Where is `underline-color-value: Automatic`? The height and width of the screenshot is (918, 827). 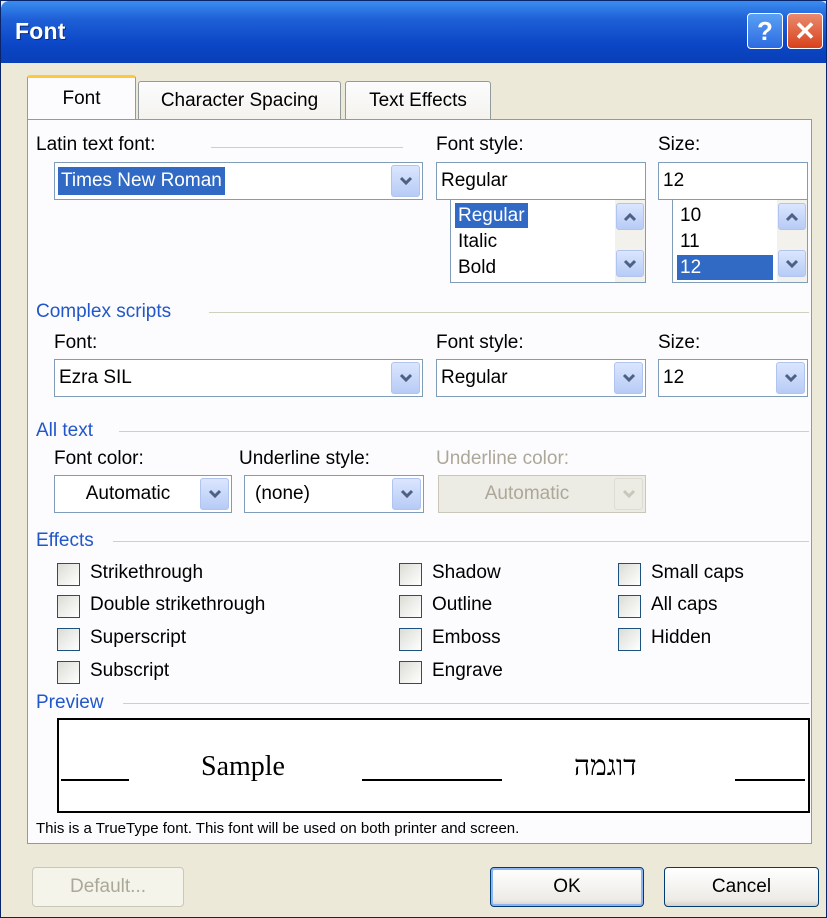
underline-color-value: Automatic is located at coordinates (527, 493).